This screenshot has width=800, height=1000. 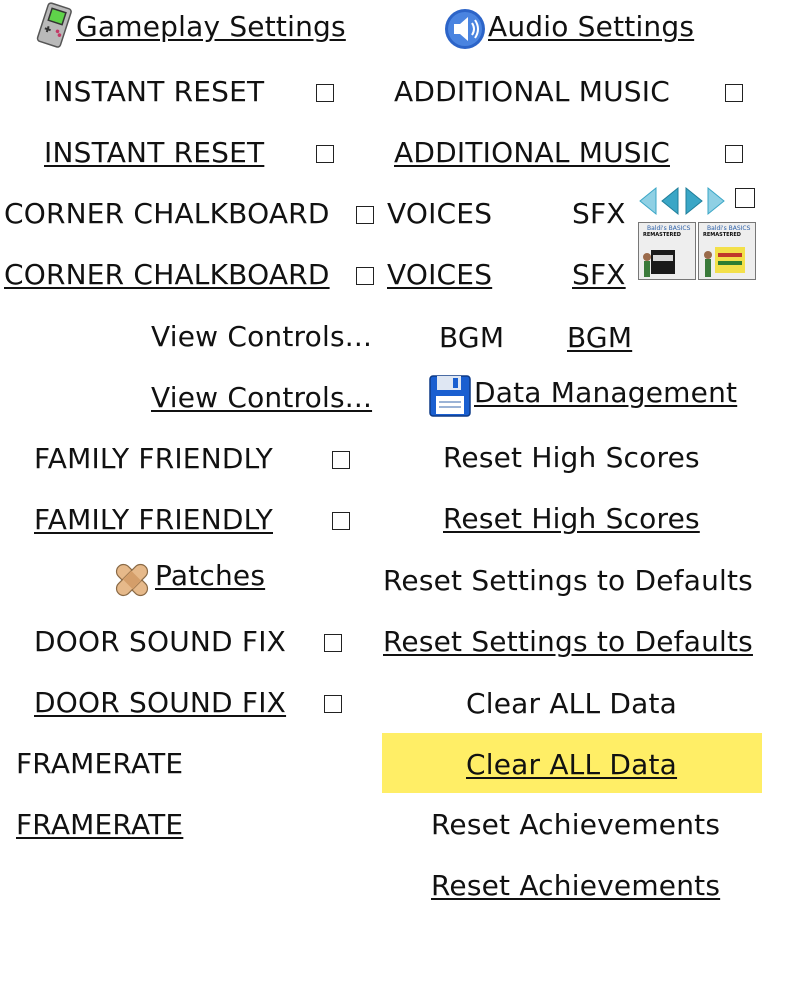 What do you see at coordinates (706, 201) in the screenshot?
I see `next-track-arrows-icon` at bounding box center [706, 201].